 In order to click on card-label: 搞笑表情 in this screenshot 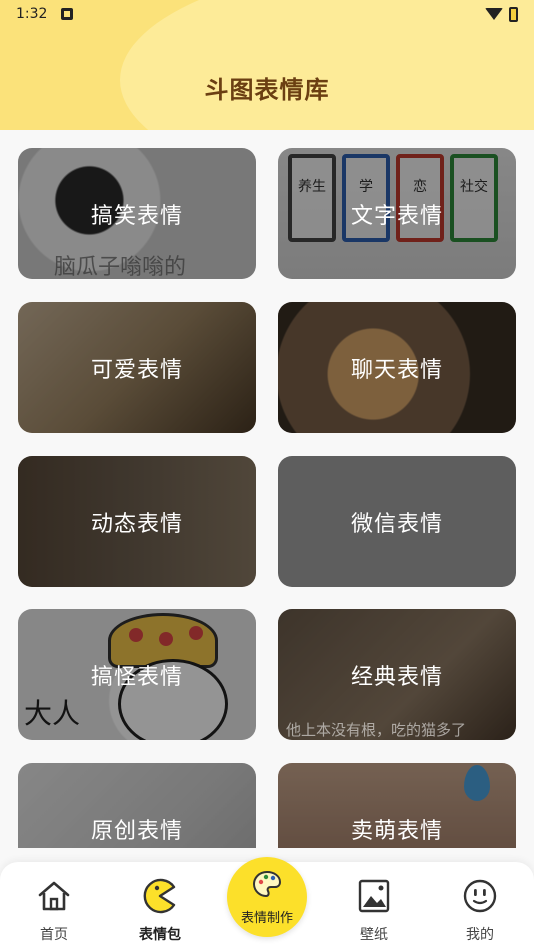, I will do `click(136, 216)`.